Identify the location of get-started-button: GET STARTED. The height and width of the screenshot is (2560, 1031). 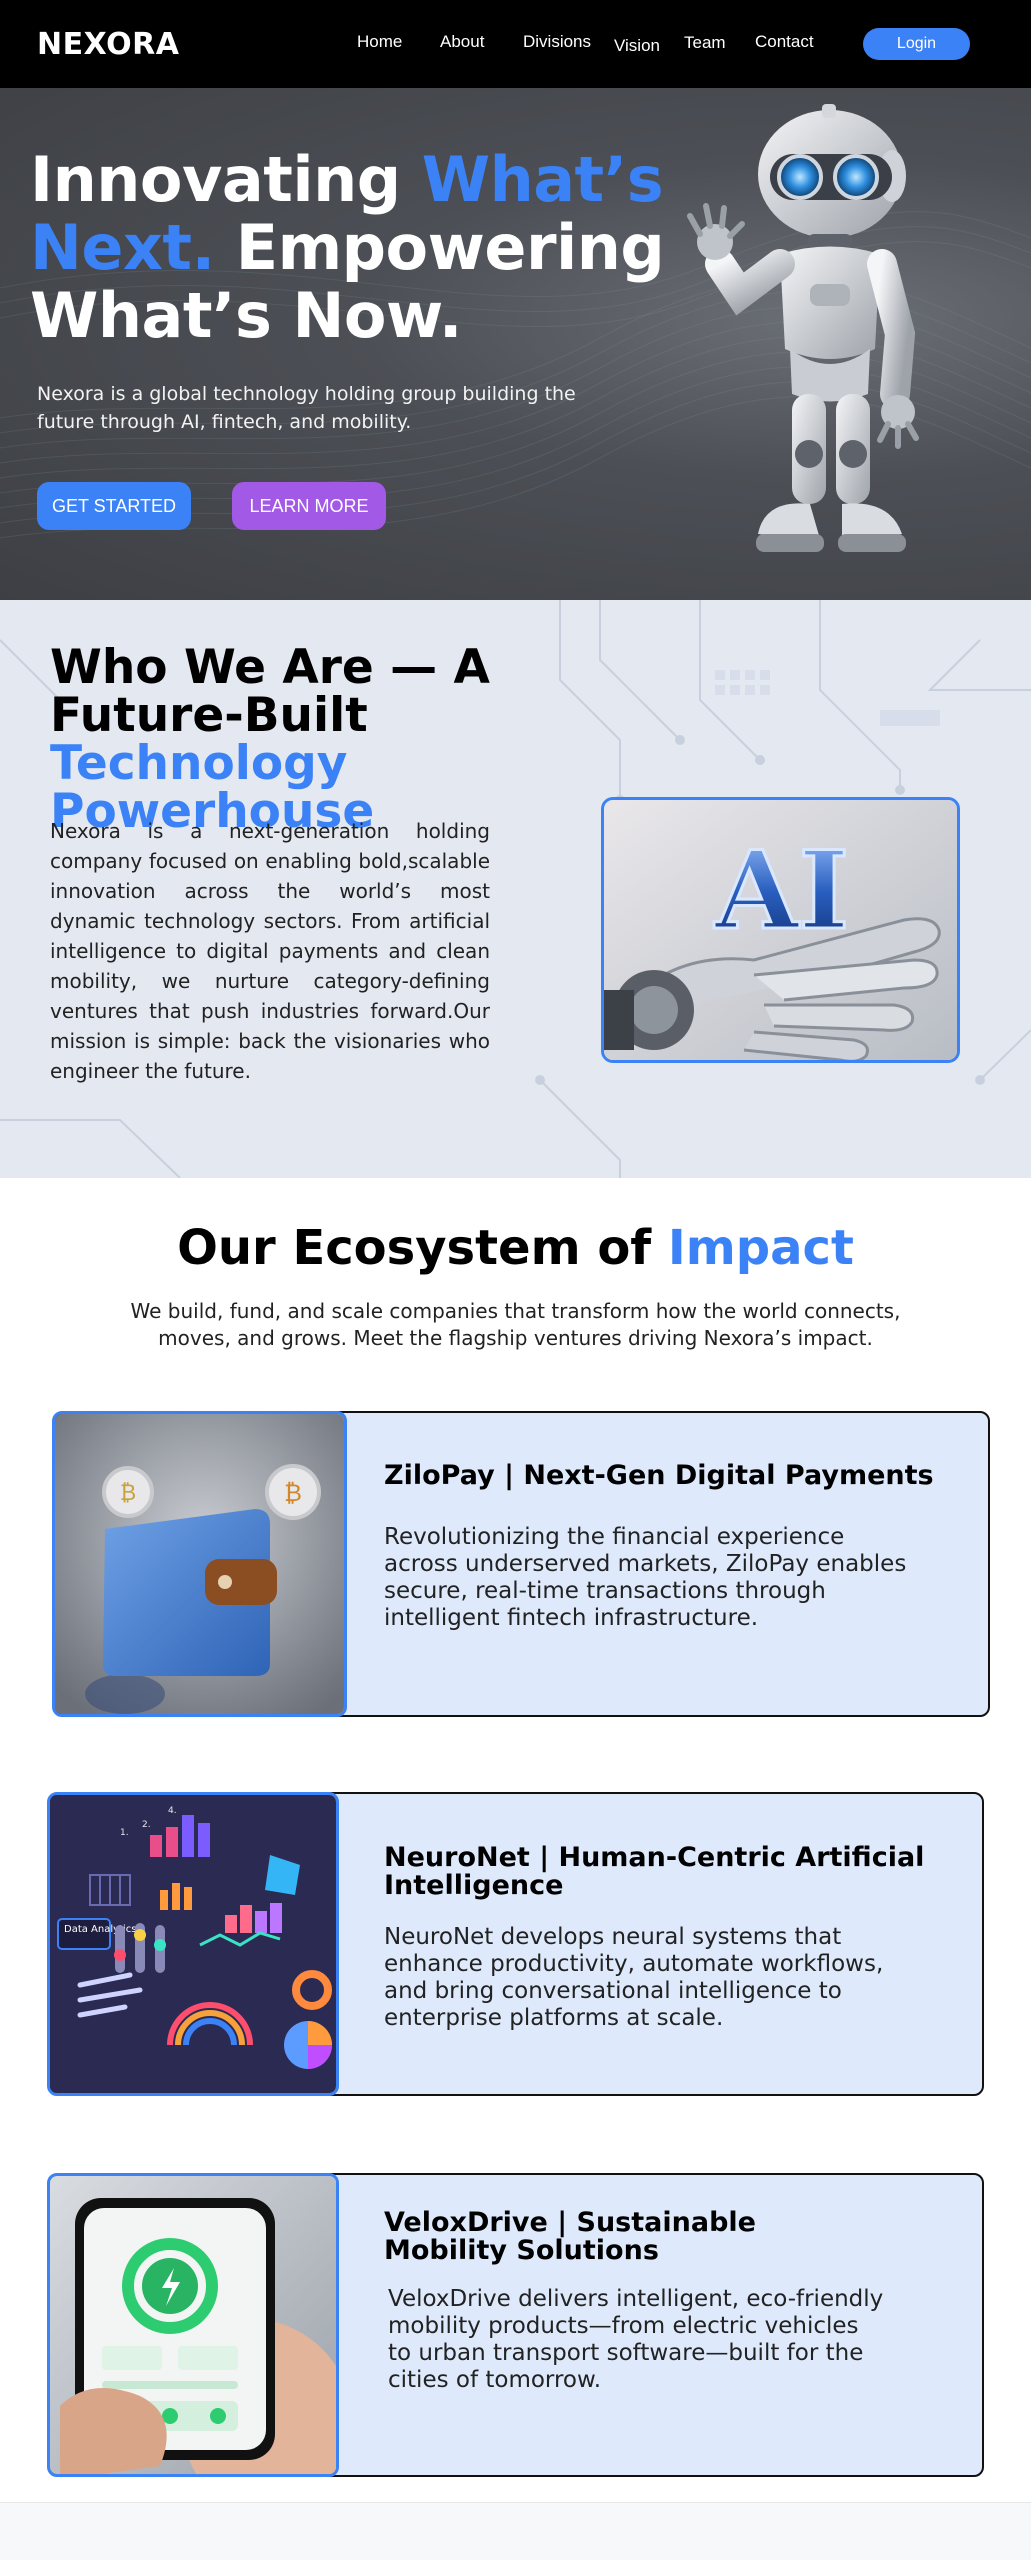
(114, 506).